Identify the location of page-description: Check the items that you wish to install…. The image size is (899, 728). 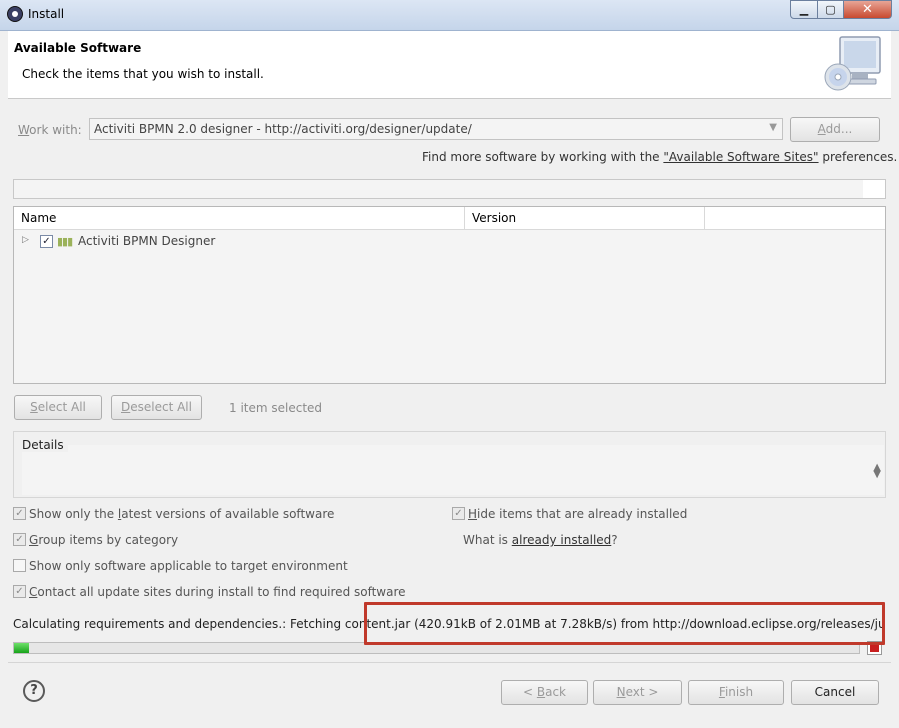
(143, 74).